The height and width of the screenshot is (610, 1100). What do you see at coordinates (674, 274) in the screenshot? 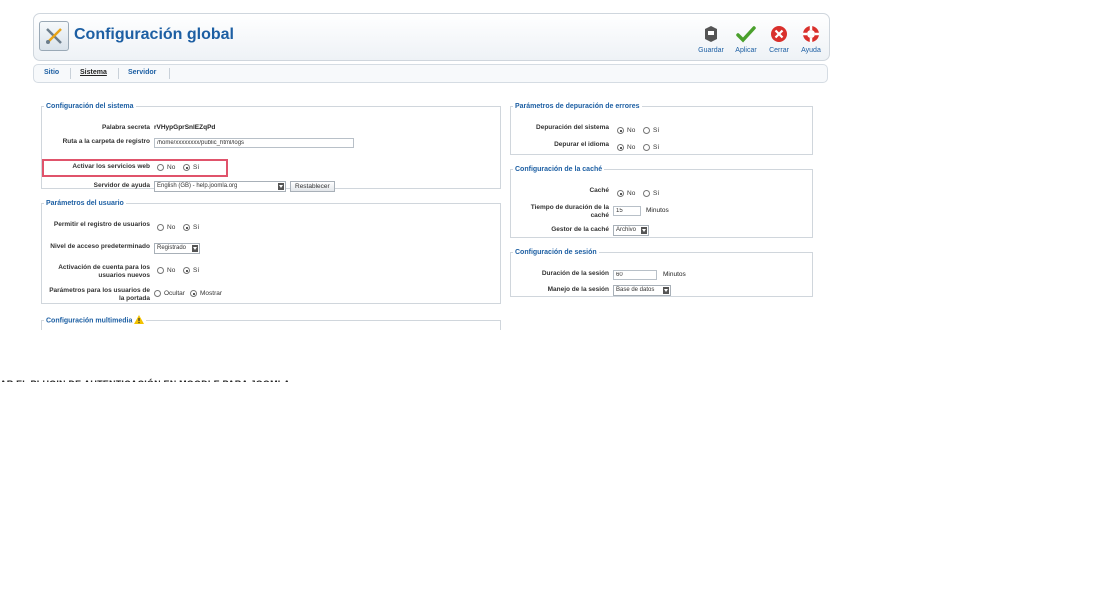
I see `session-lifetime-unit: Minutos` at bounding box center [674, 274].